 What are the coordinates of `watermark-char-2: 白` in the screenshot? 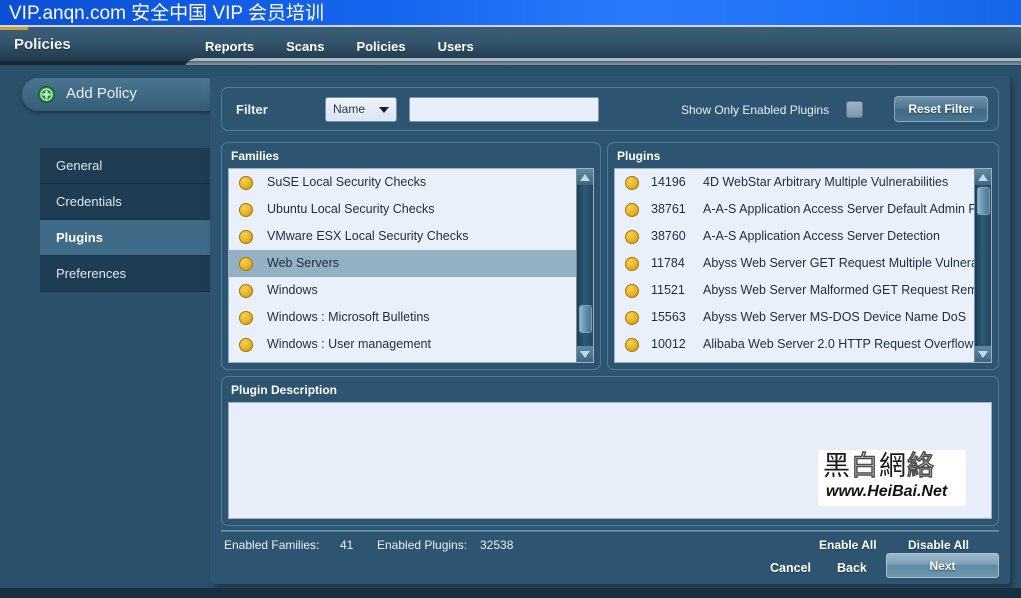 It's located at (864, 466).